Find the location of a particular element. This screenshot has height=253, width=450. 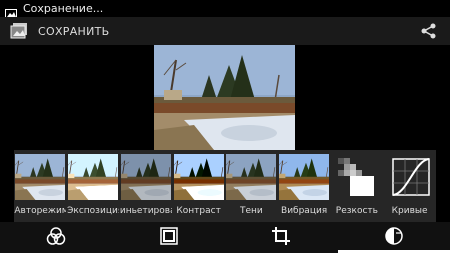

filter-contrast: Контраст is located at coordinates (198, 186).